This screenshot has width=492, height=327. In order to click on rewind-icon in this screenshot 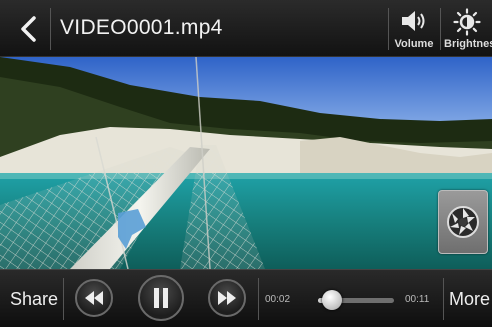, I will do `click(94, 298)`.